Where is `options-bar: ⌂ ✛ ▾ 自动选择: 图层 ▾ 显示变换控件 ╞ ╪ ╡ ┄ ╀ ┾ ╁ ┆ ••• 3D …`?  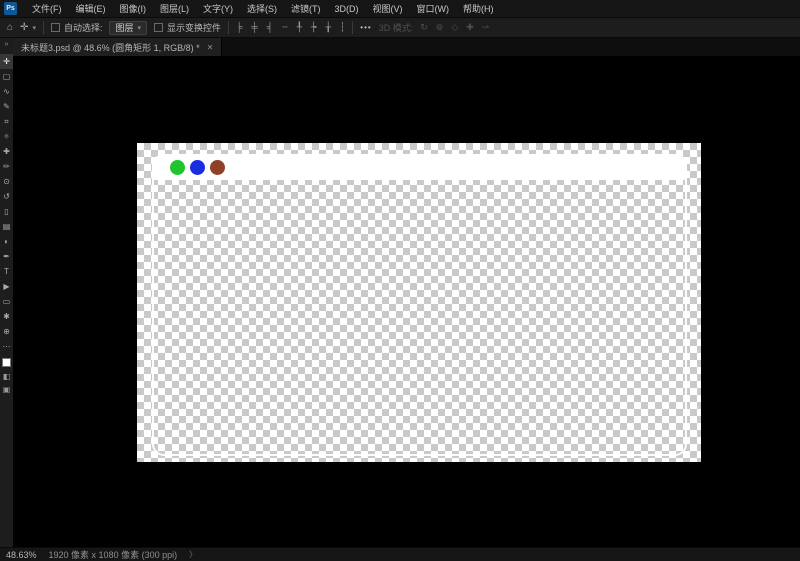 options-bar: ⌂ ✛ ▾ 自动选择: 图层 ▾ 显示变换控件 ╞ ╪ ╡ ┄ ╀ ┾ ╁ ┆ ••• 3D … is located at coordinates (400, 28).